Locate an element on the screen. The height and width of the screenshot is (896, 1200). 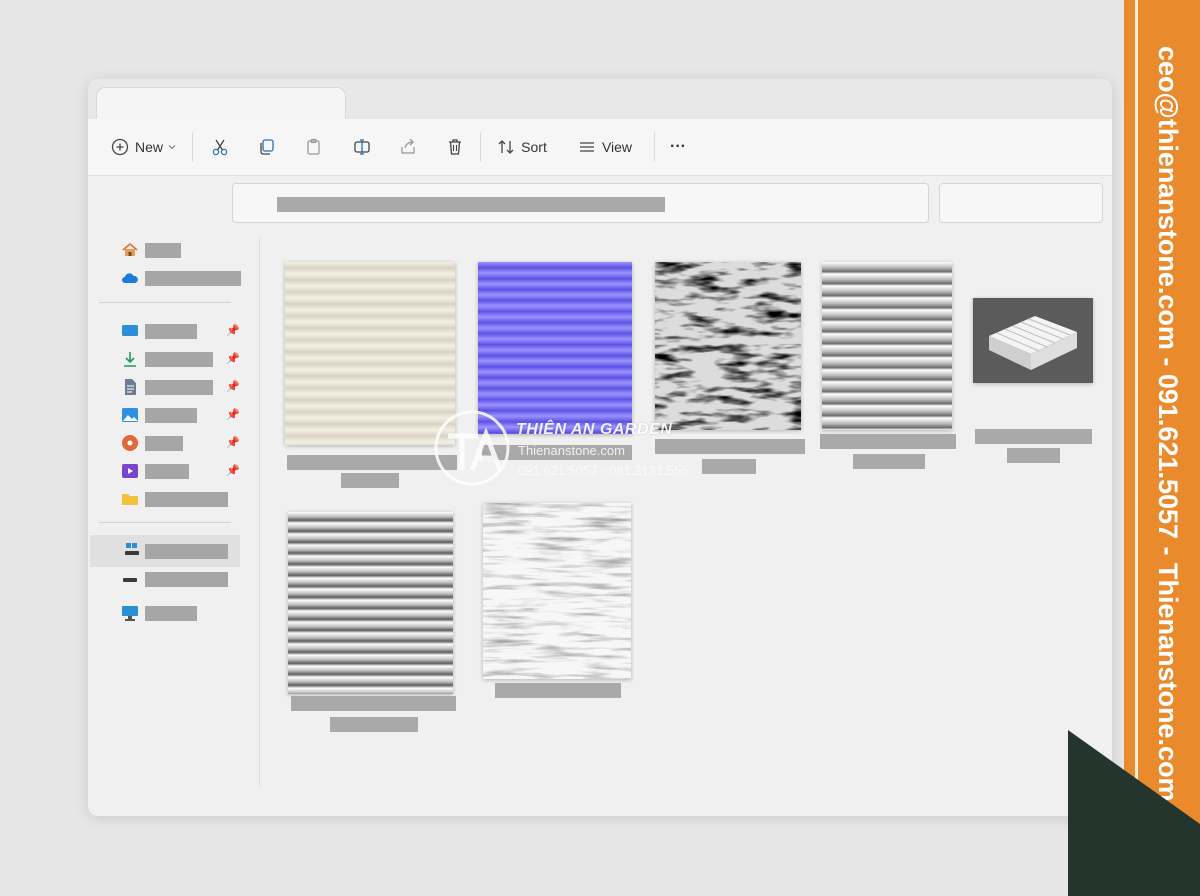
share-button is located at coordinates (408, 147).